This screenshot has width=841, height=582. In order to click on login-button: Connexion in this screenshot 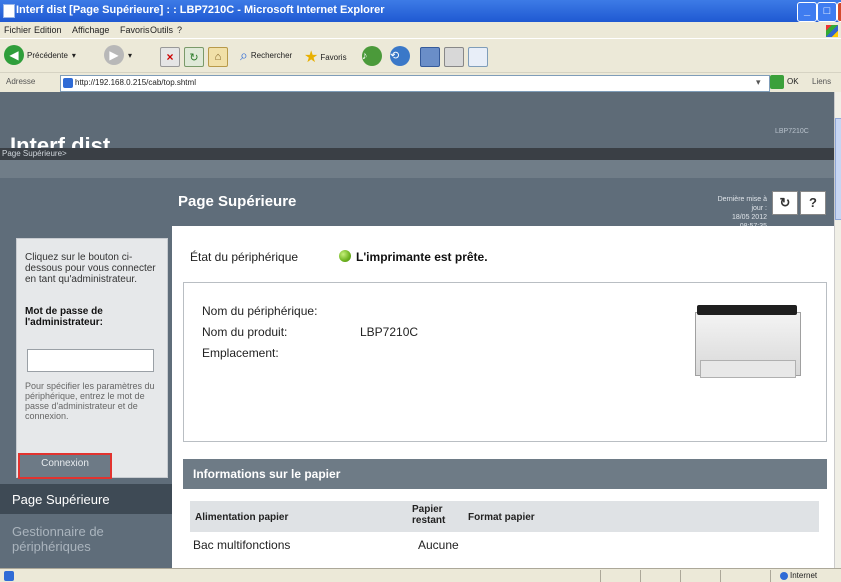, I will do `click(65, 466)`.